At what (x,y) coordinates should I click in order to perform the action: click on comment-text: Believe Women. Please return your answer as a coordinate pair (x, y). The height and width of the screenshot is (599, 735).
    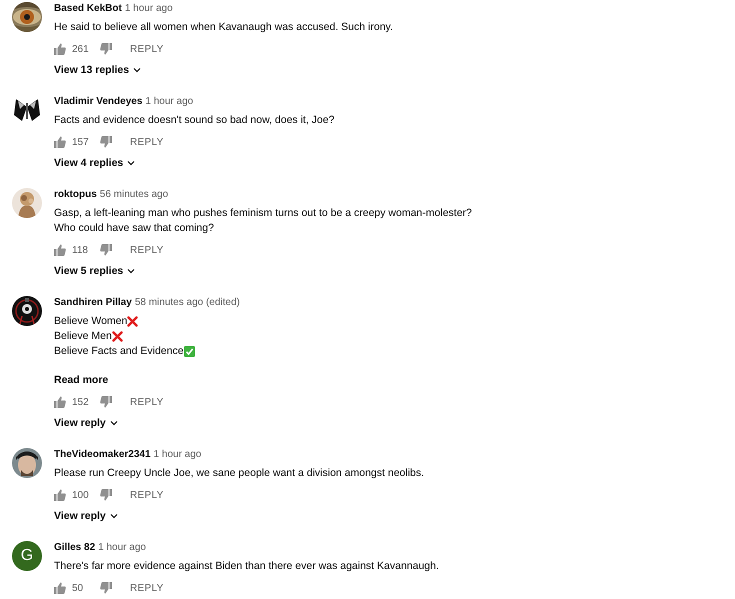
    Looking at the image, I should click on (91, 321).